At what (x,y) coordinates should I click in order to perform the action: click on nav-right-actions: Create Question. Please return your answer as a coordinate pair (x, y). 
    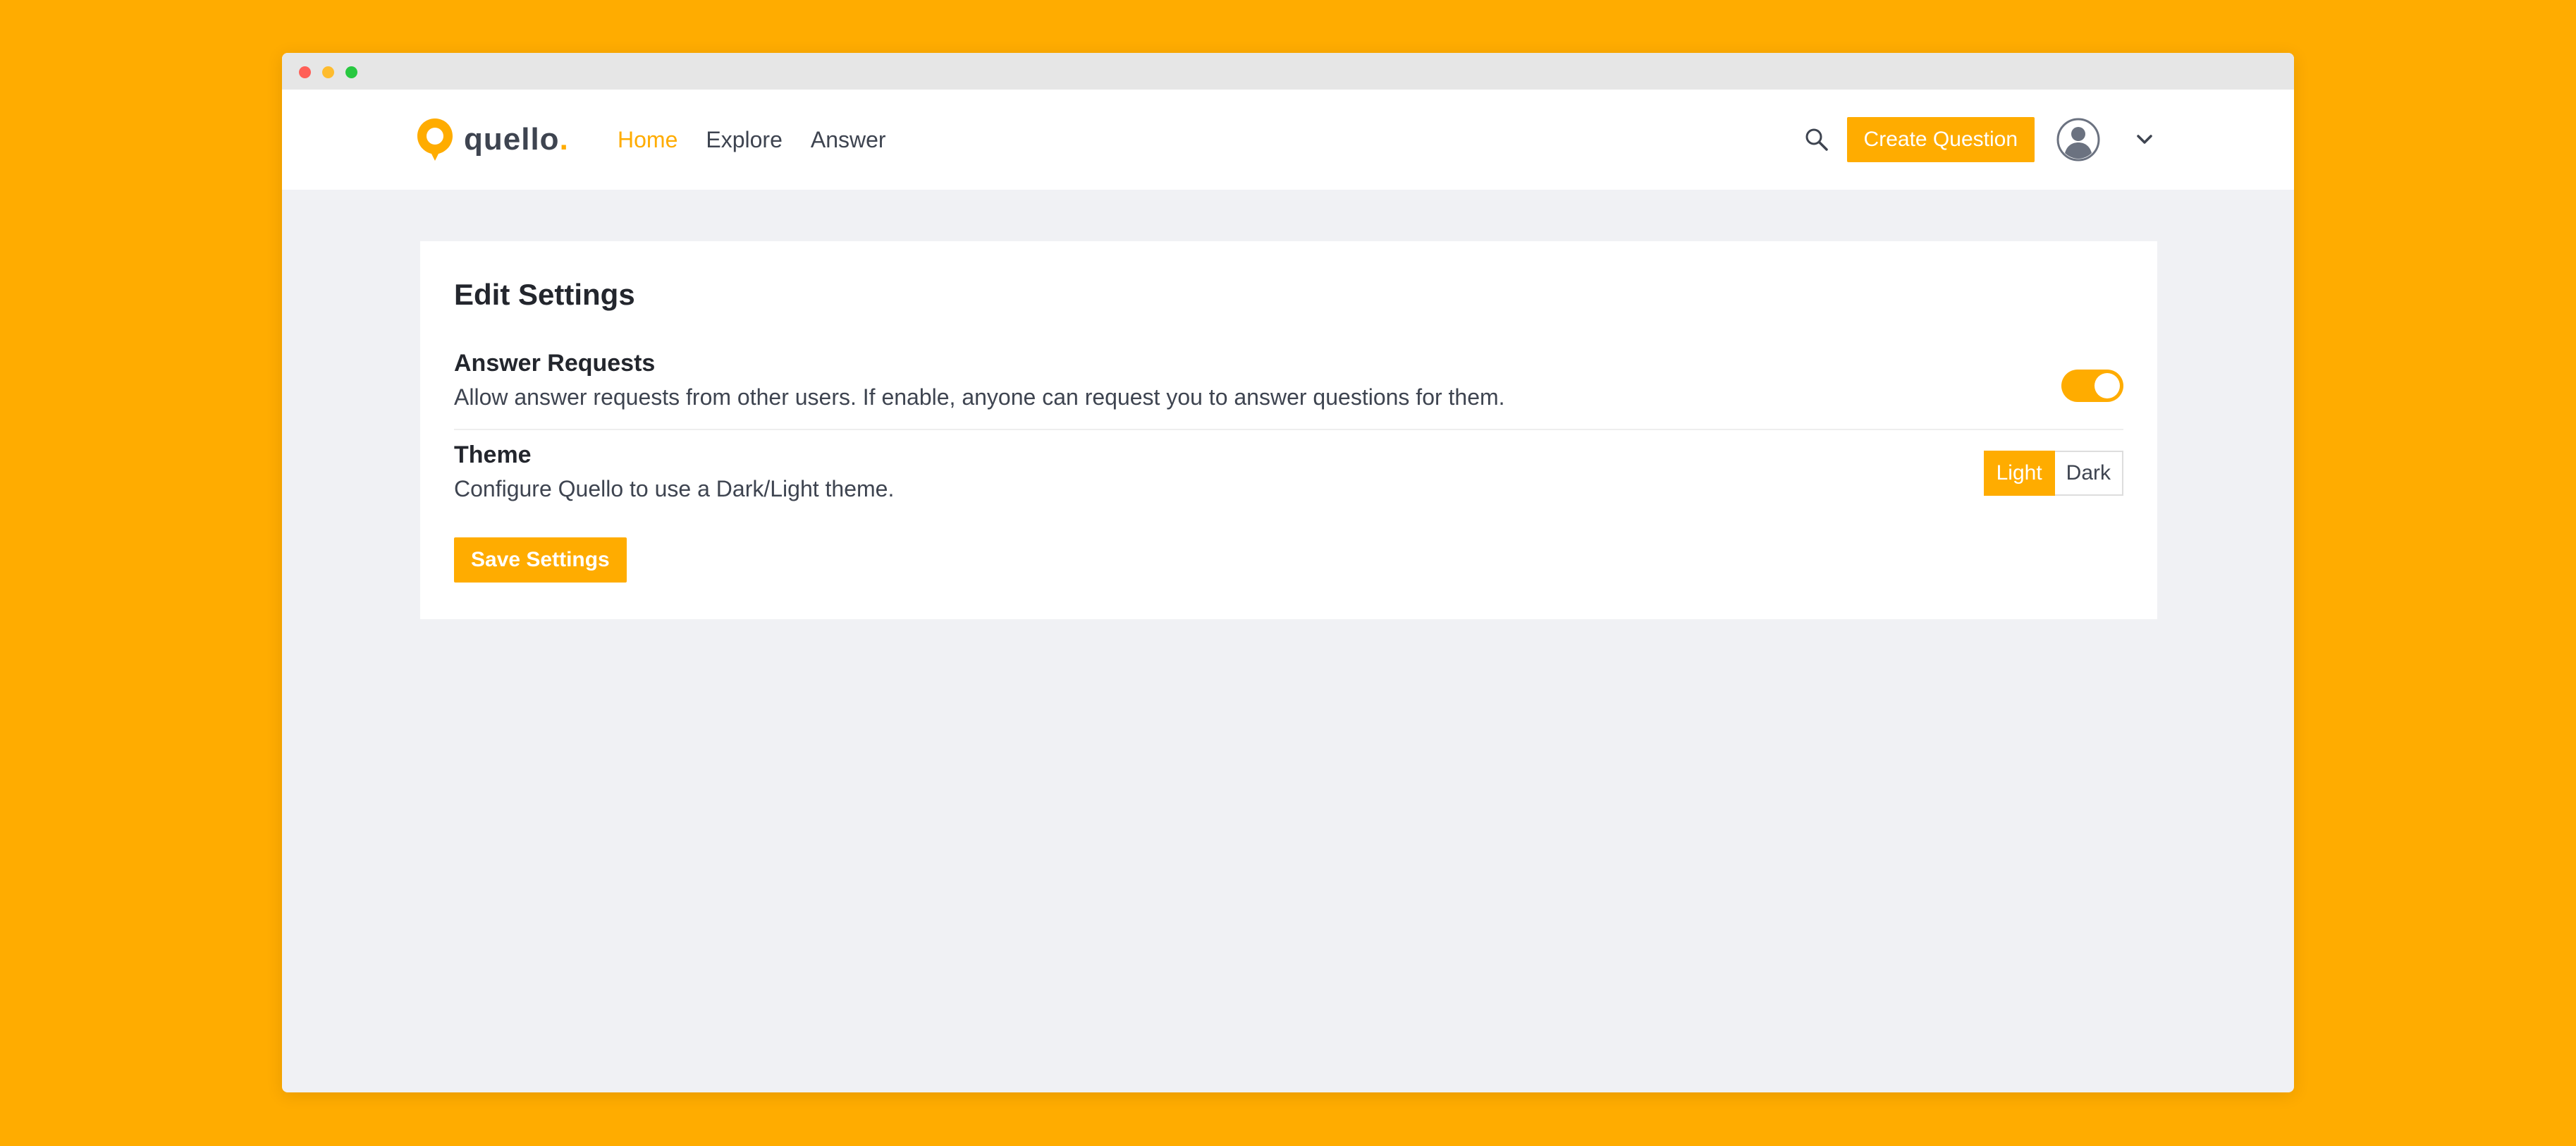
    Looking at the image, I should click on (1979, 140).